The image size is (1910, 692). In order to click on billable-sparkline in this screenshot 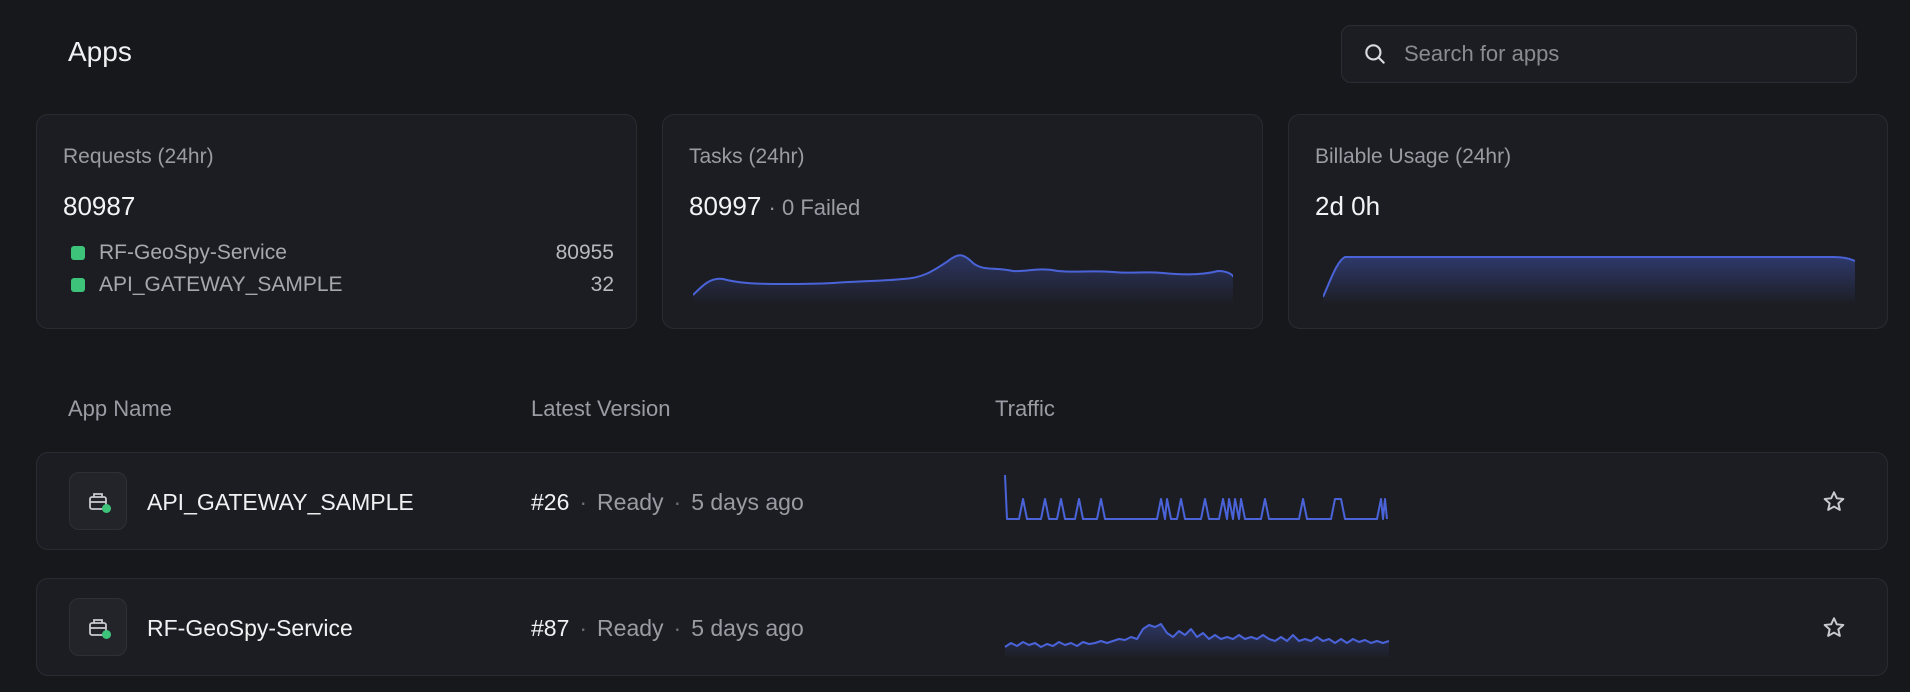, I will do `click(1589, 280)`.